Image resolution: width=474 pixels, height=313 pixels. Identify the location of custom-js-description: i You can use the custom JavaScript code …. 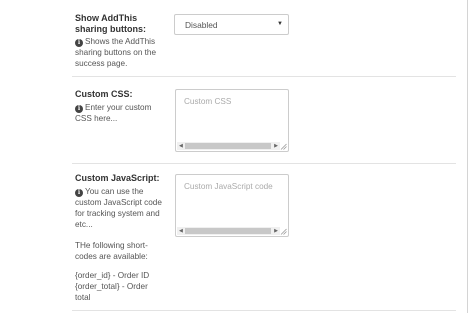
(118, 208).